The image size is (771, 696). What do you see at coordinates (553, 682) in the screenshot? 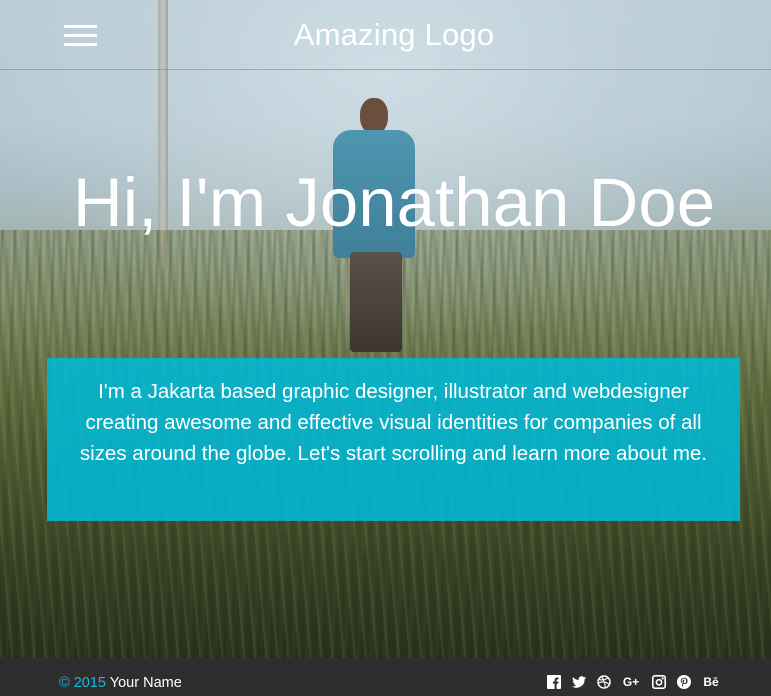
I see `facebook-icon` at bounding box center [553, 682].